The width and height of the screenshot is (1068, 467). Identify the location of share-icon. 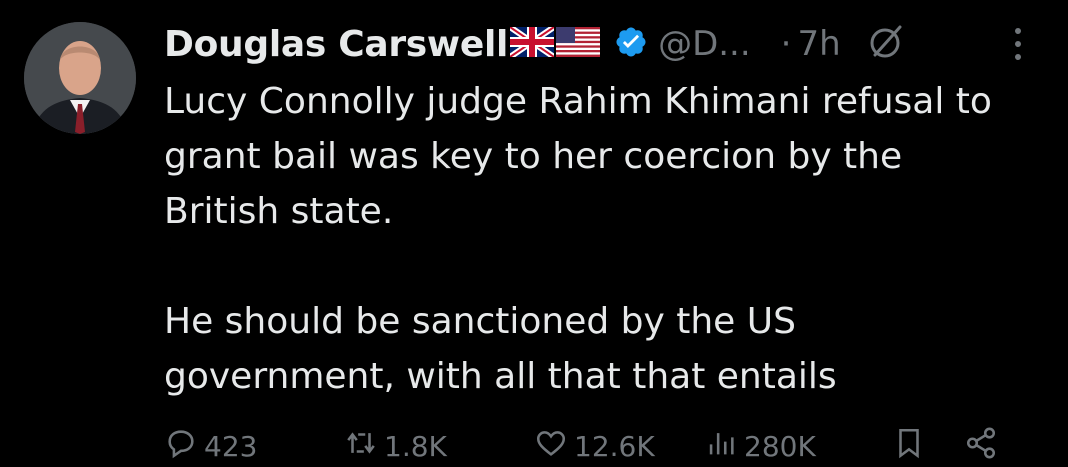
(981, 446).